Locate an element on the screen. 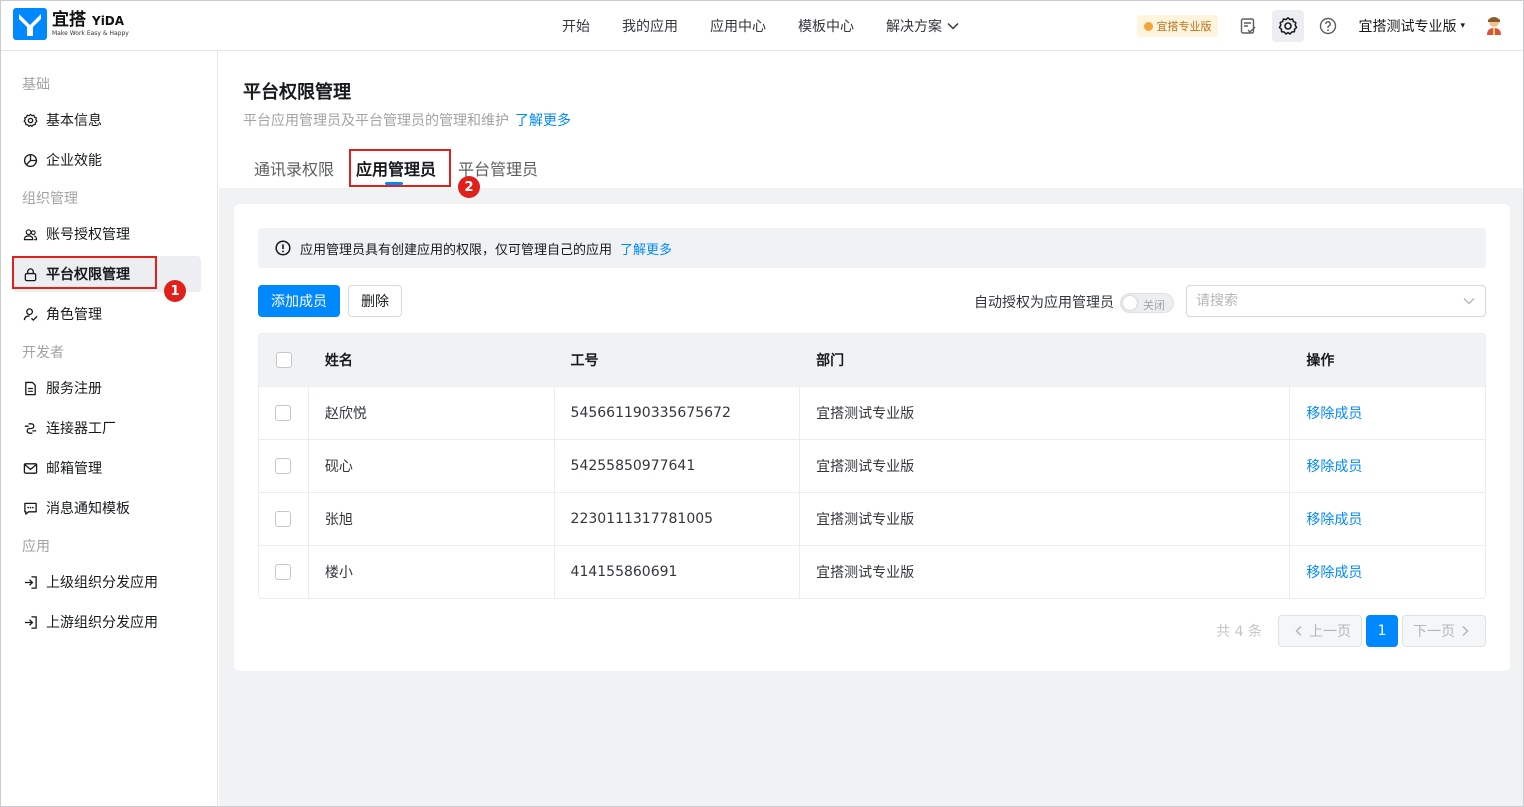 The image size is (1524, 807). user-avatar is located at coordinates (1494, 26).